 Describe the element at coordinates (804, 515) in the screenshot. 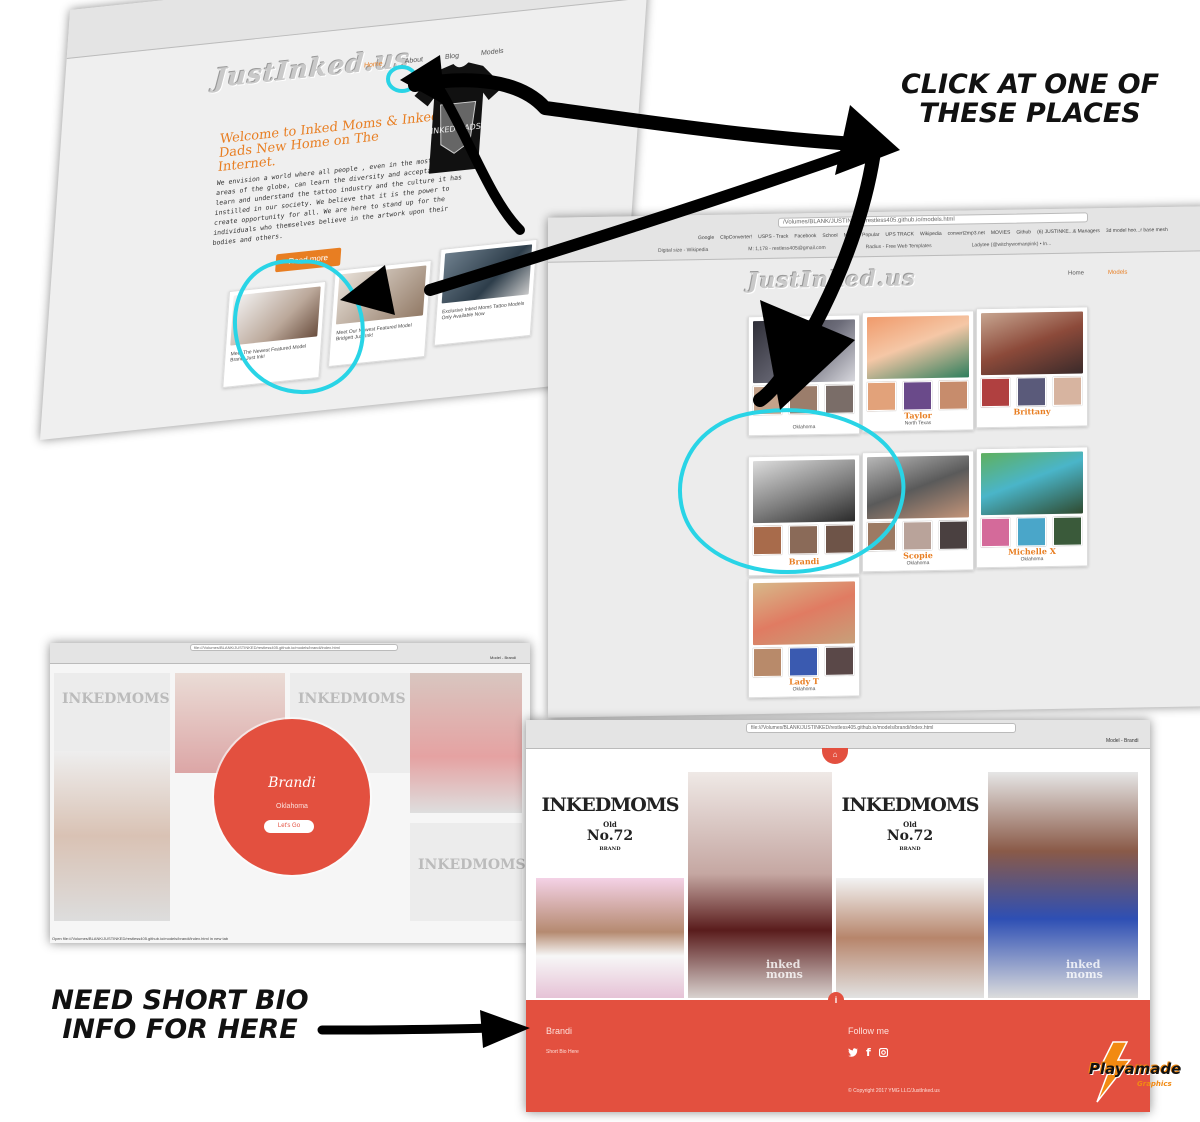

I see `model-card: Brandi` at that location.